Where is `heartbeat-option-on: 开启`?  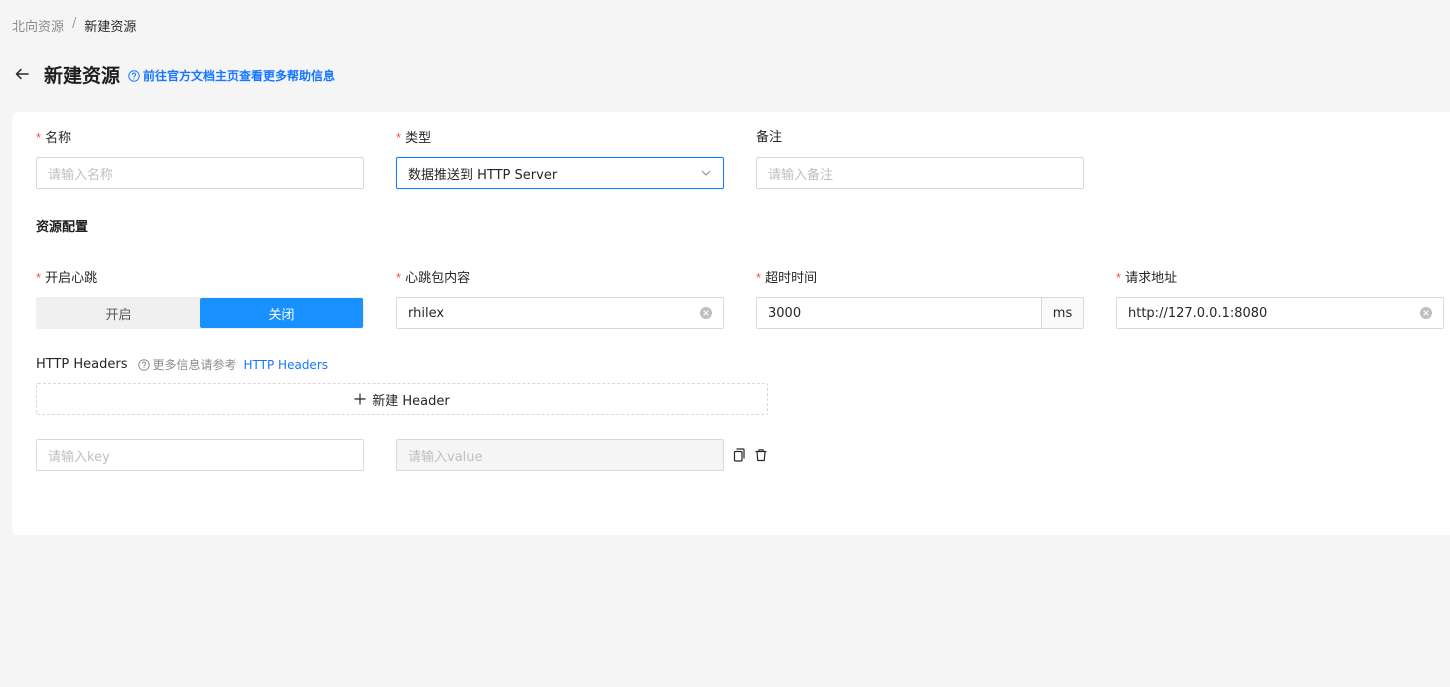 heartbeat-option-on: 开启 is located at coordinates (118, 313).